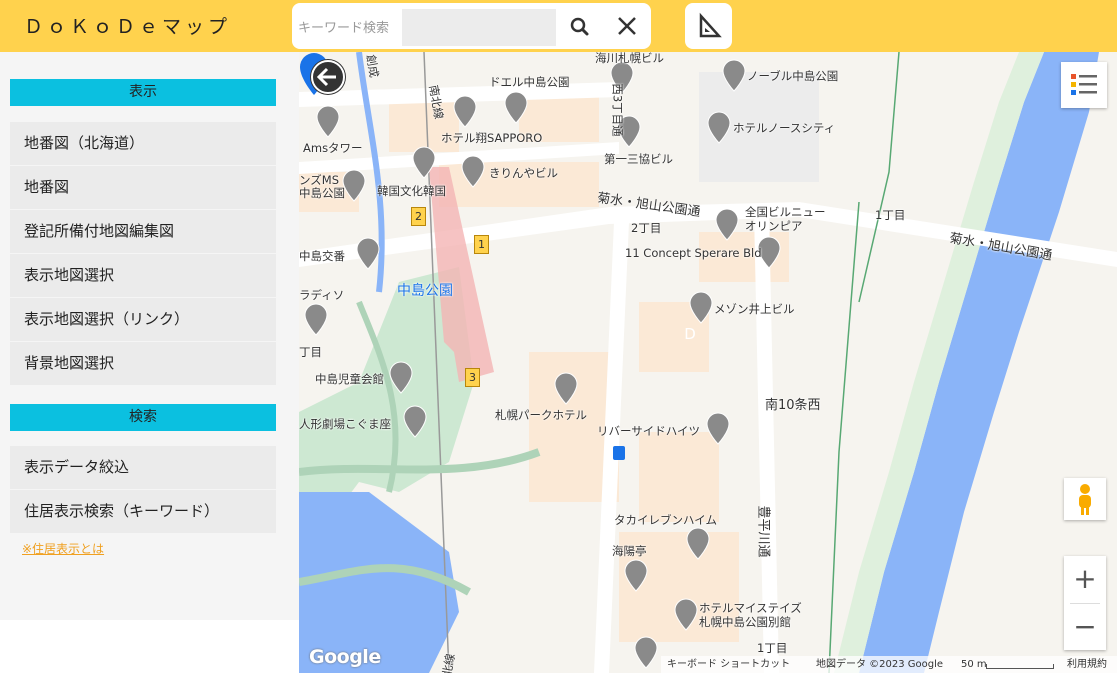 Image resolution: width=1117 pixels, height=673 pixels. I want to click on ruler-icon, so click(710, 25).